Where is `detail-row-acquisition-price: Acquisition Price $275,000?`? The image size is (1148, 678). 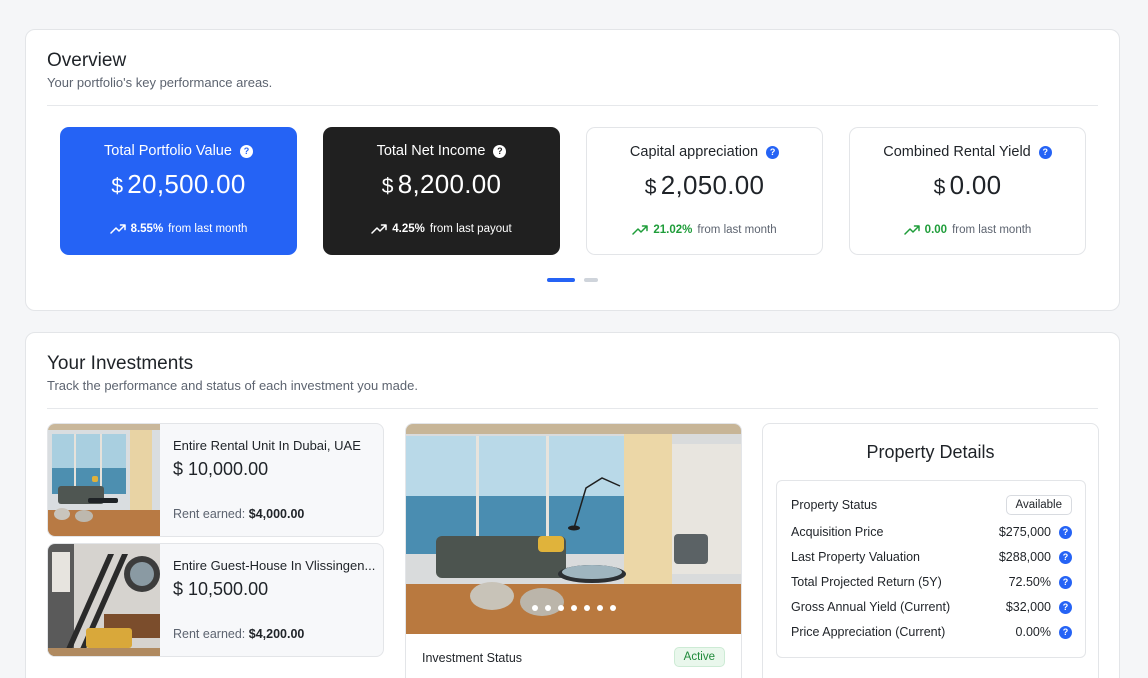
detail-row-acquisition-price: Acquisition Price $275,000? is located at coordinates (931, 532).